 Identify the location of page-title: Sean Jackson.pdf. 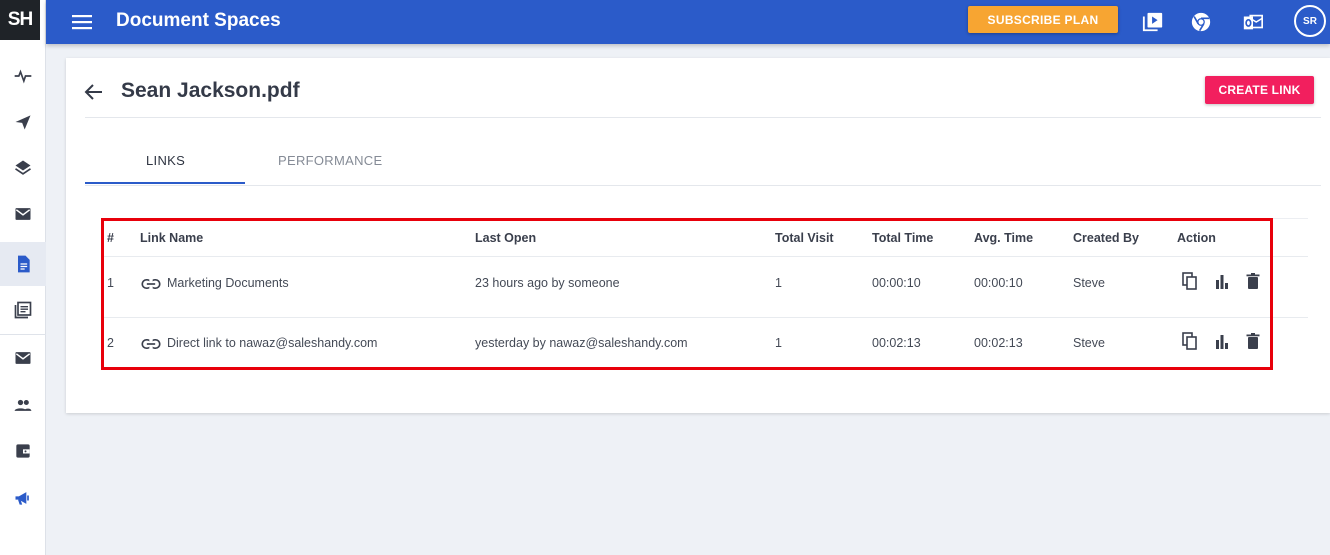
(210, 90).